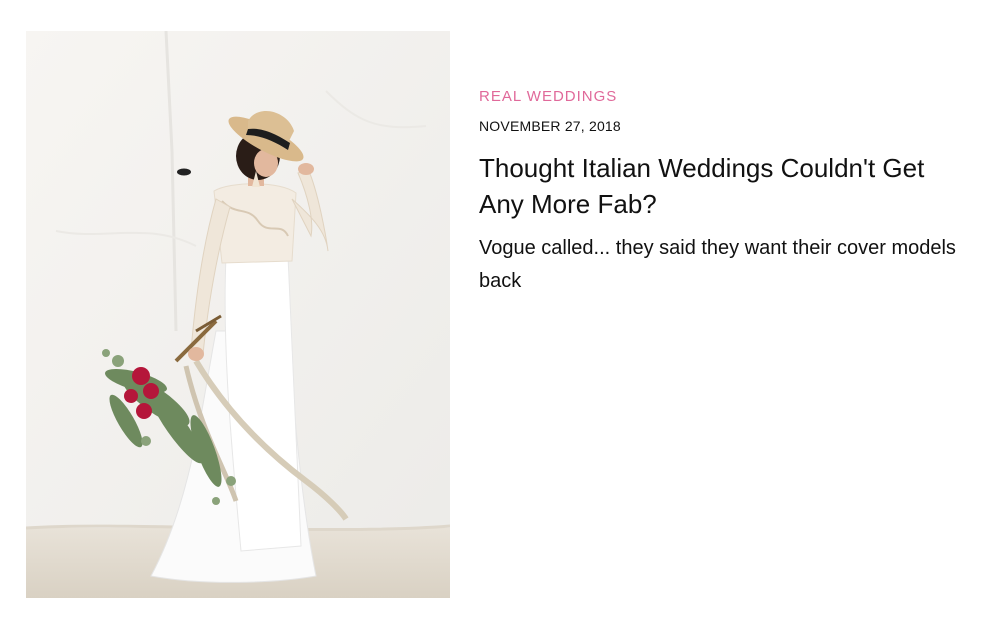 The image size is (1000, 625). I want to click on post-category-link: REAL WEDDINGS, so click(548, 96).